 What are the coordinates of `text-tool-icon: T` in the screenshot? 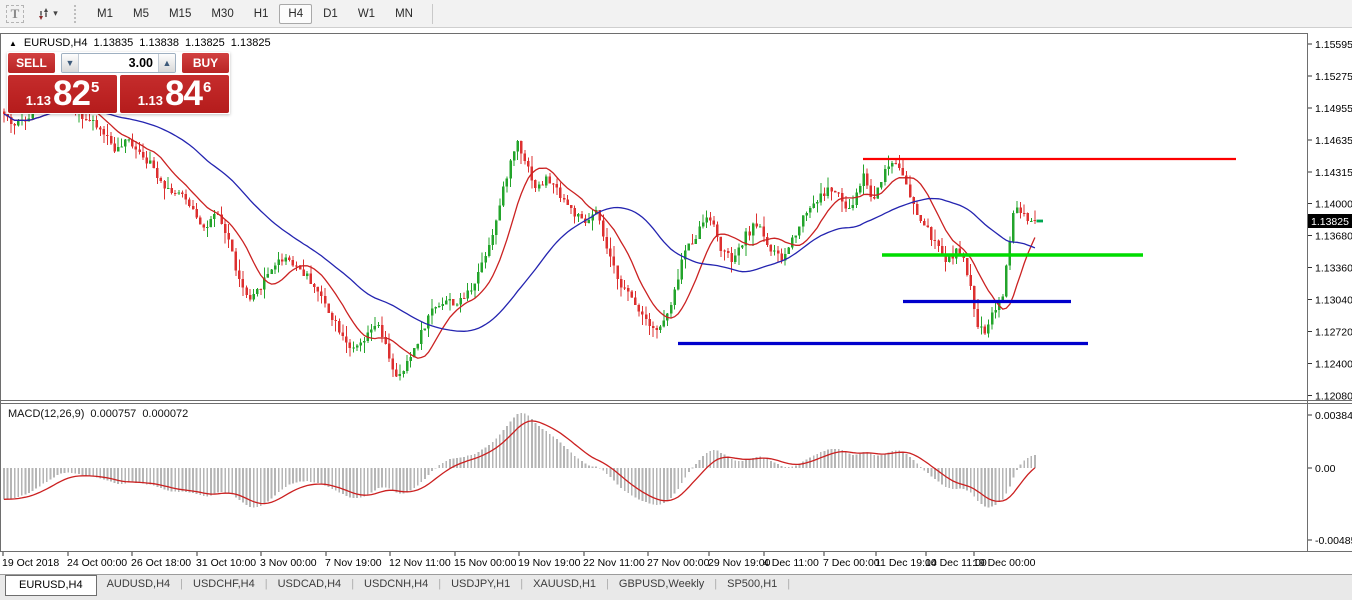 It's located at (15, 13).